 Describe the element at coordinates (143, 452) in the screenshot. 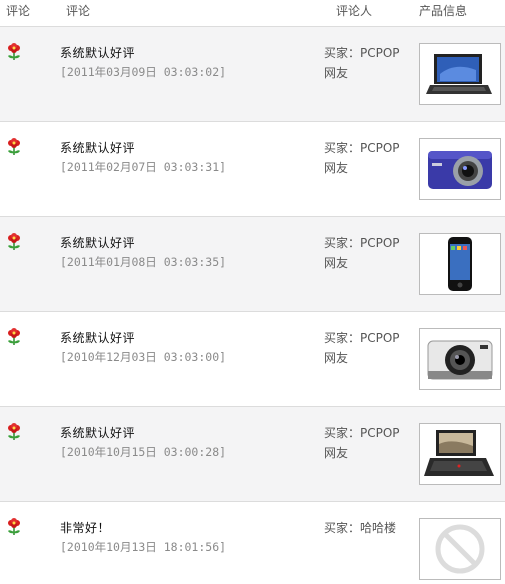

I see `review-date: [2010年10月15日 03:00:28]` at that location.